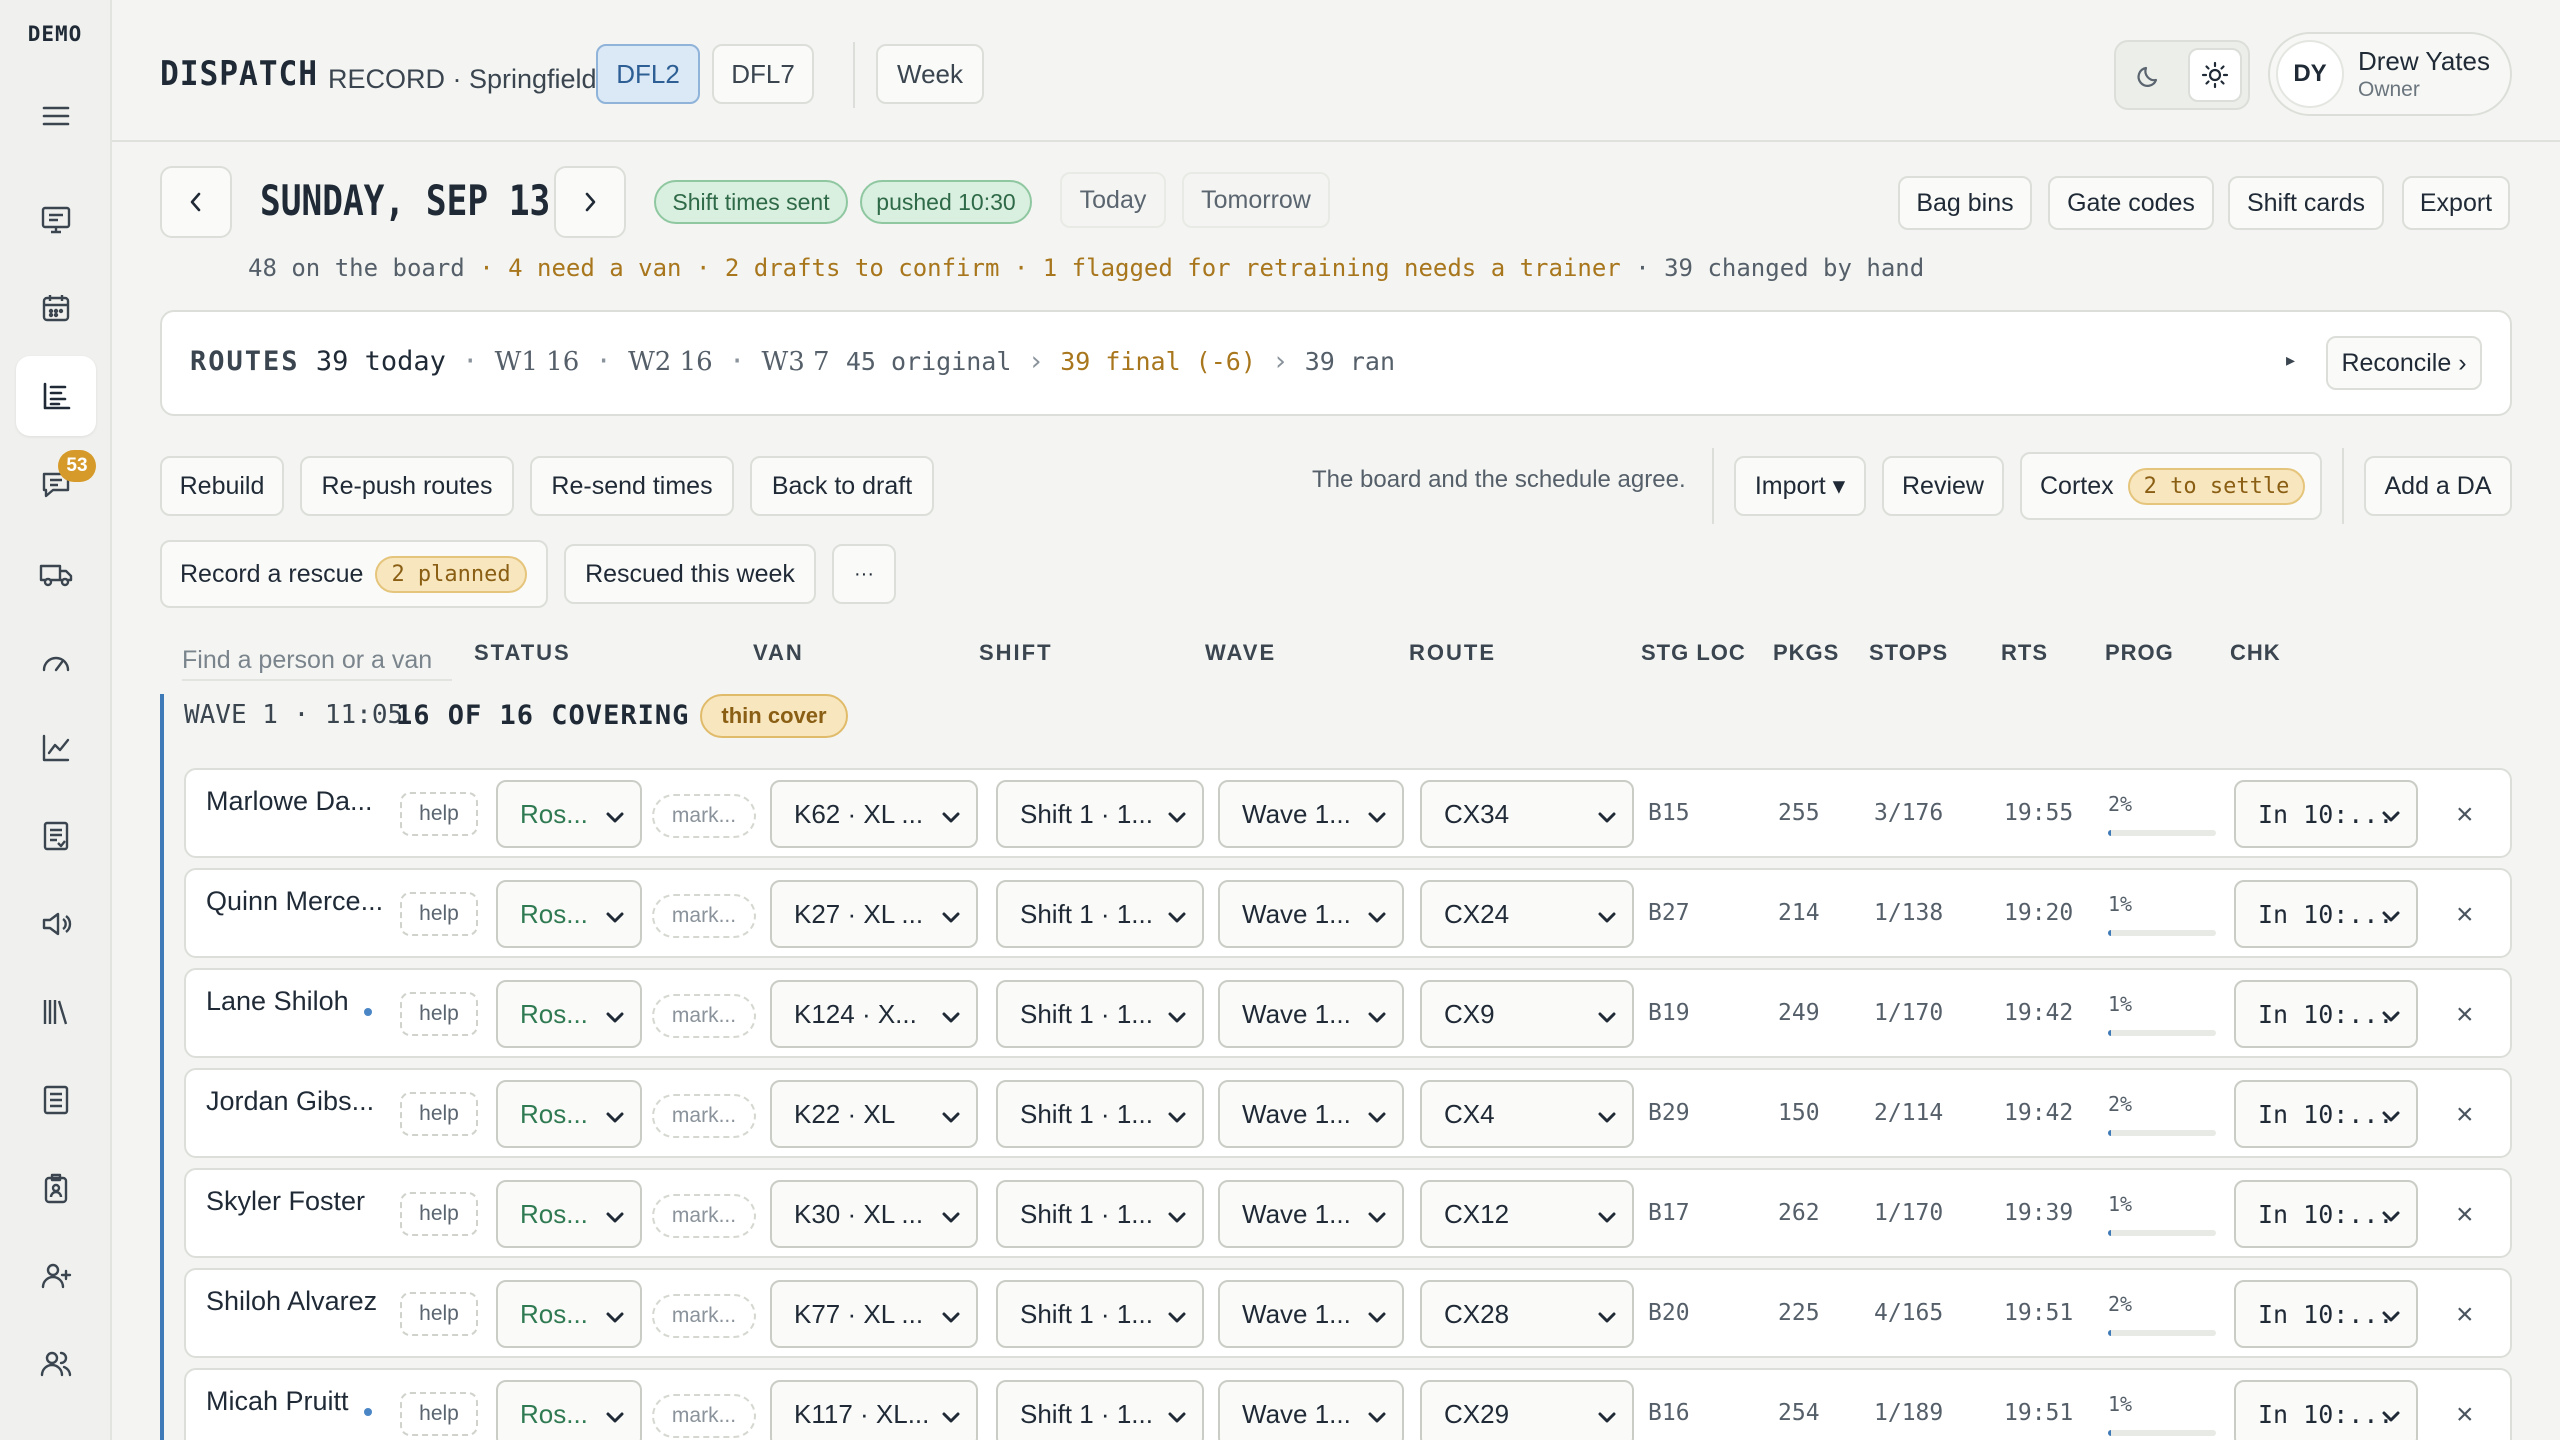 The width and height of the screenshot is (2560, 1440). What do you see at coordinates (2215, 75) in the screenshot?
I see `sun-icon` at bounding box center [2215, 75].